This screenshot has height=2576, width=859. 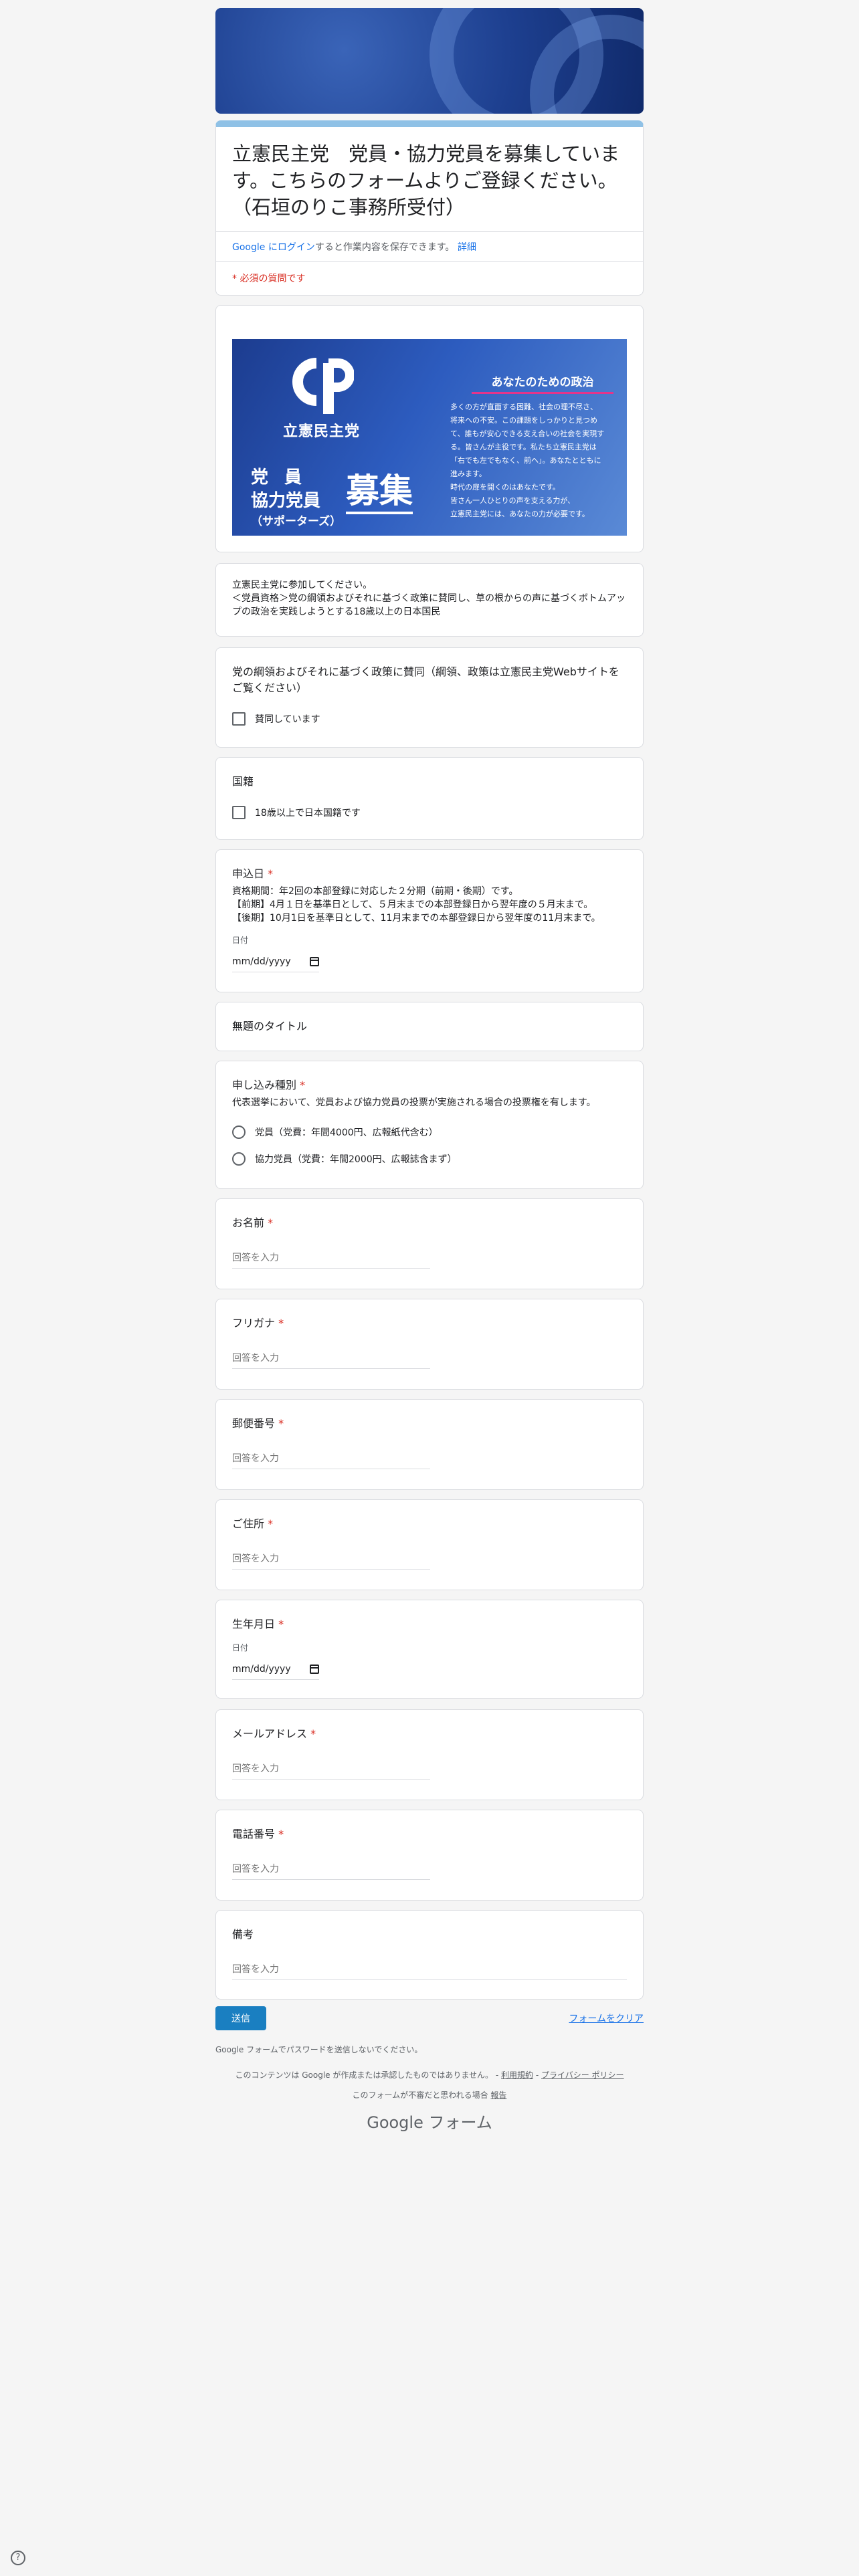 What do you see at coordinates (429, 1424) in the screenshot?
I see `question-title-row: 郵便番号 *` at bounding box center [429, 1424].